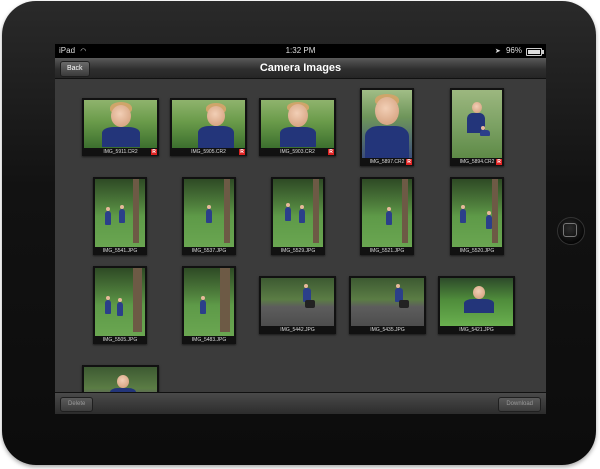  I want to click on image-filename: IMG_5905.CR2, so click(208, 152).